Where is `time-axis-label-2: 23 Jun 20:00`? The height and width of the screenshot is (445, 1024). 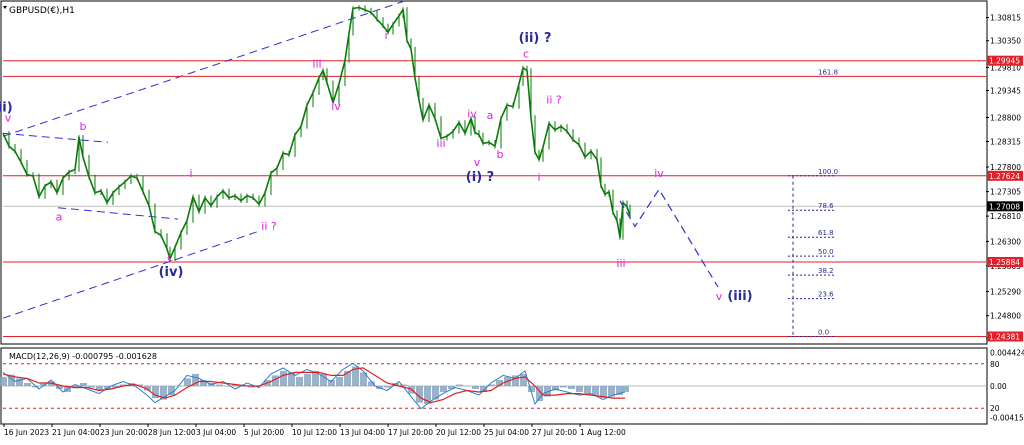
time-axis-label-2: 23 Jun 20:00 is located at coordinates (124, 432).